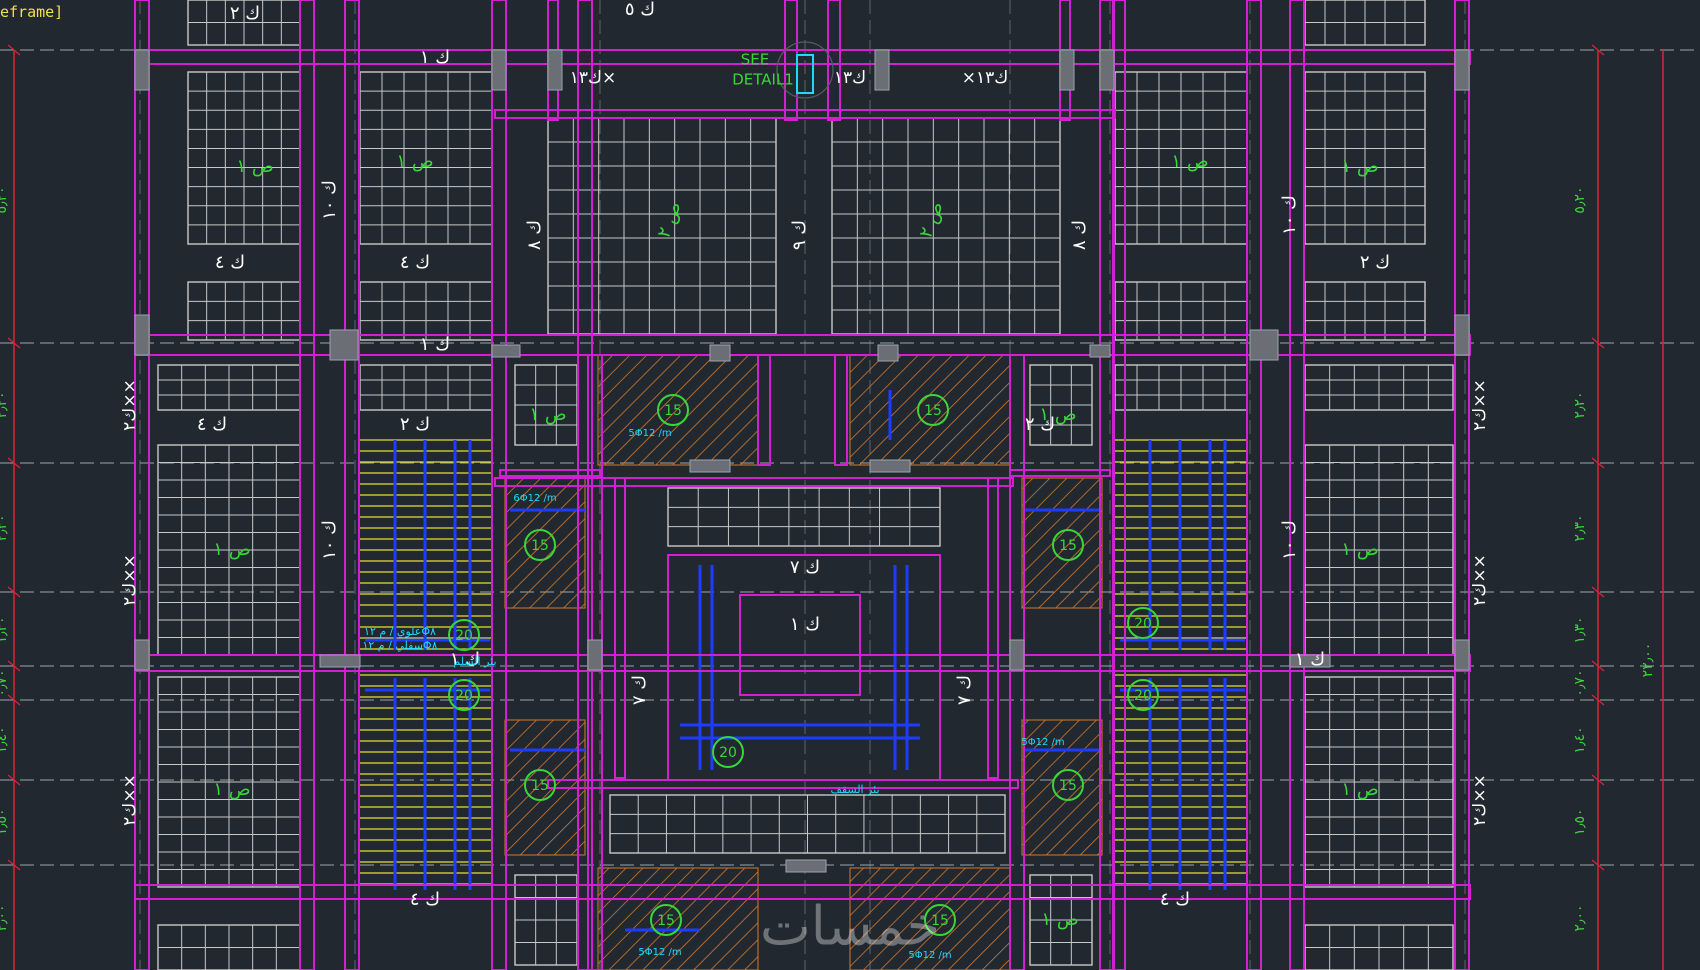  What do you see at coordinates (1580, 917) in the screenshot?
I see `dimension-value-right: ٢٫٠٠` at bounding box center [1580, 917].